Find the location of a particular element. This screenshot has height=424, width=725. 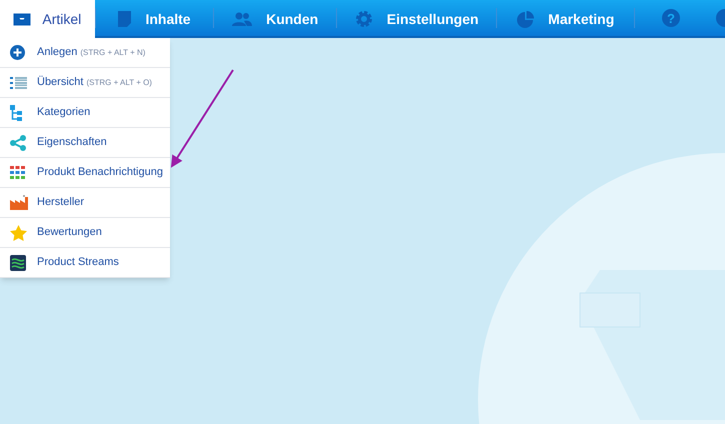

users-icon is located at coordinates (242, 19).